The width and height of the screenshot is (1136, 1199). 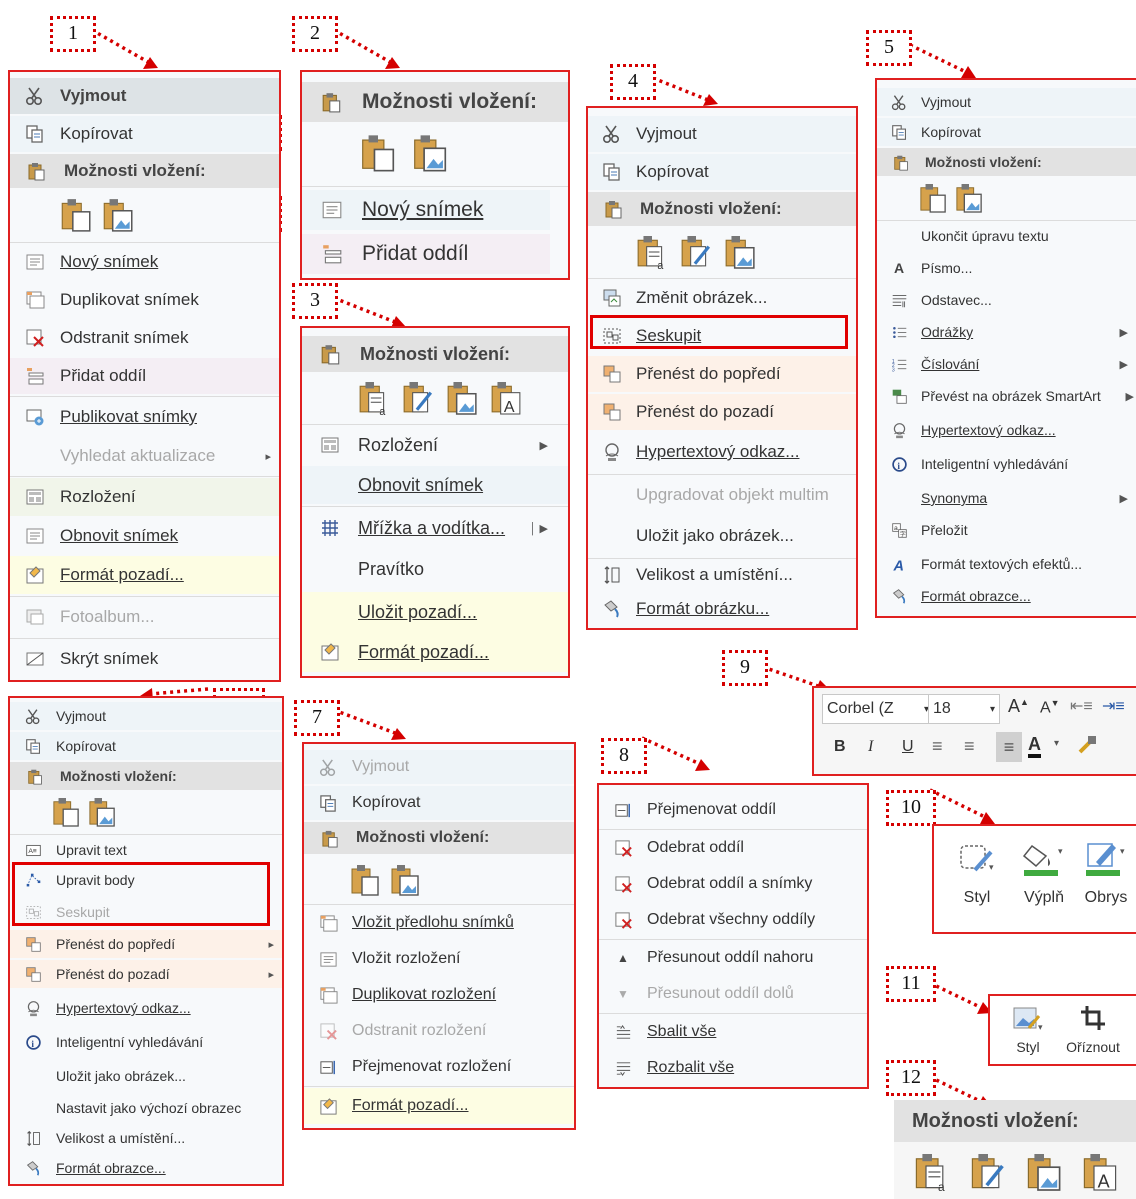 I want to click on menu-item-remove-section: Odebrat oddíl, so click(x=733, y=848).